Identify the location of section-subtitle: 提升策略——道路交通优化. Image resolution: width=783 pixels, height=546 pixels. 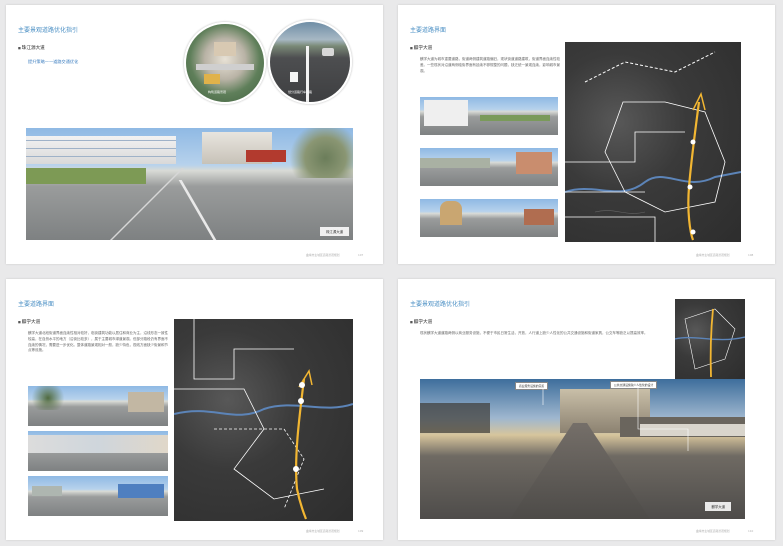
(53, 61).